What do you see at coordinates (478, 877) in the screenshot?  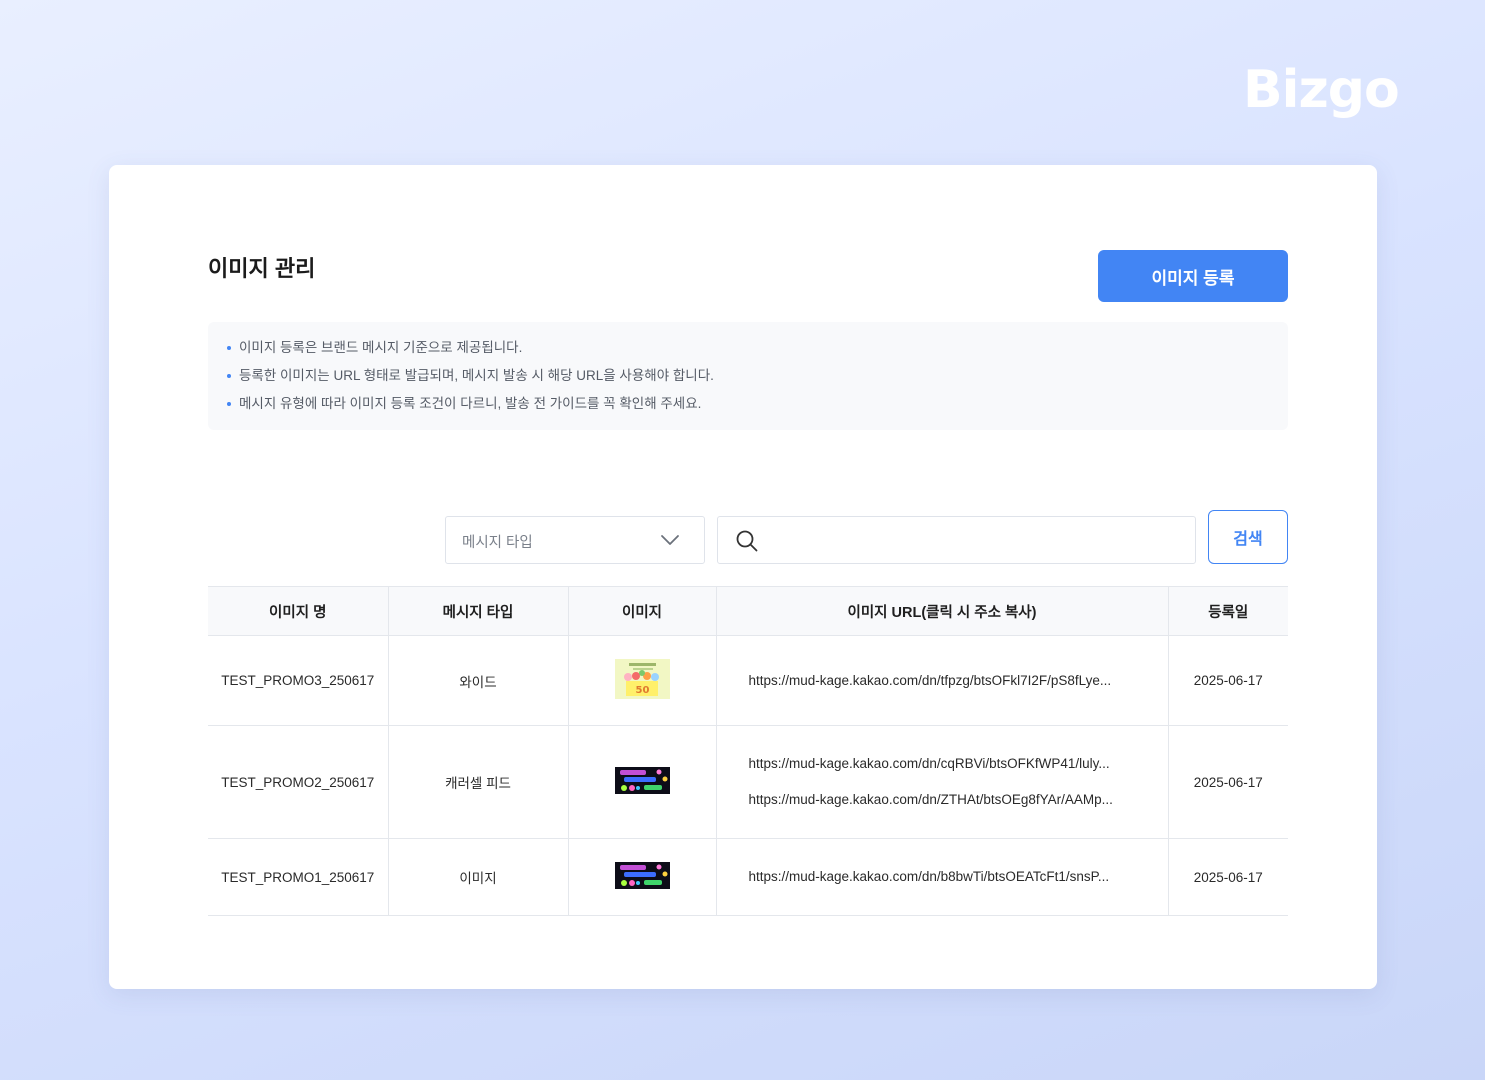 I see `message-type-cell: 이미지` at bounding box center [478, 877].